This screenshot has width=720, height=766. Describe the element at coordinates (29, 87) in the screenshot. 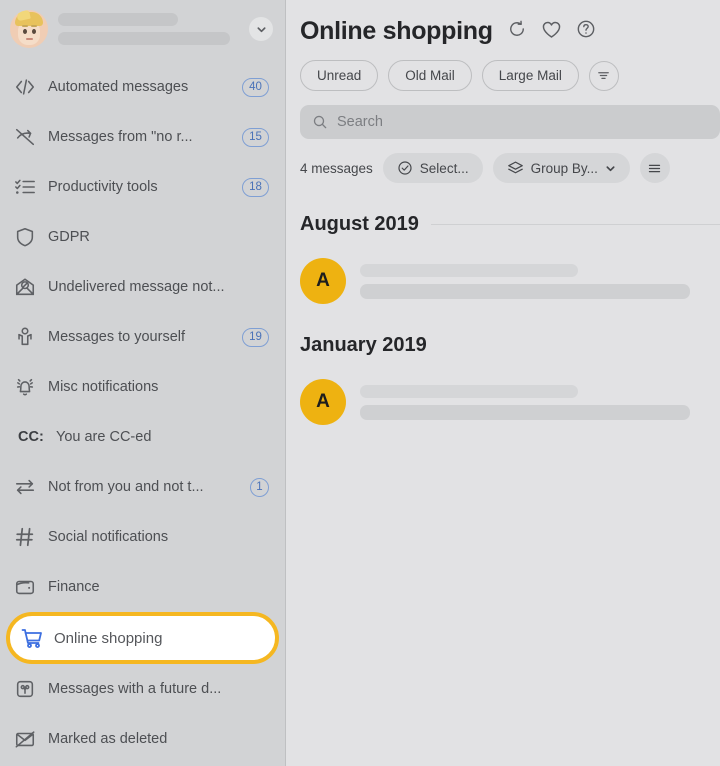

I see `code-brackets-icon` at that location.